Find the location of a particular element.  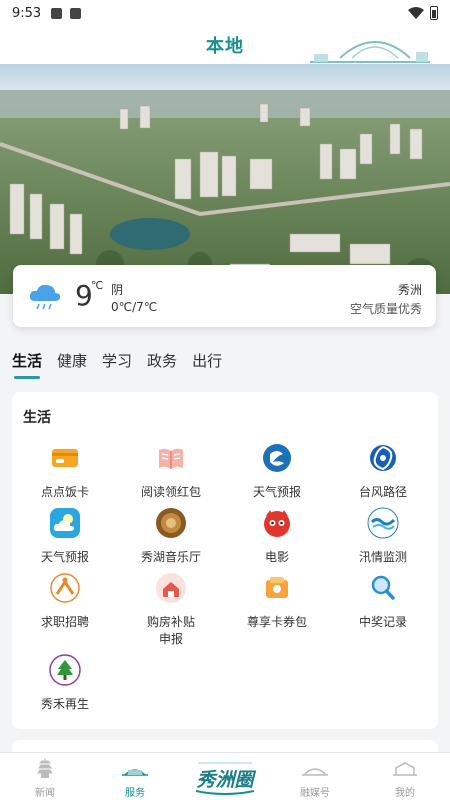

nav-news: 新闻 is located at coordinates (45, 778).